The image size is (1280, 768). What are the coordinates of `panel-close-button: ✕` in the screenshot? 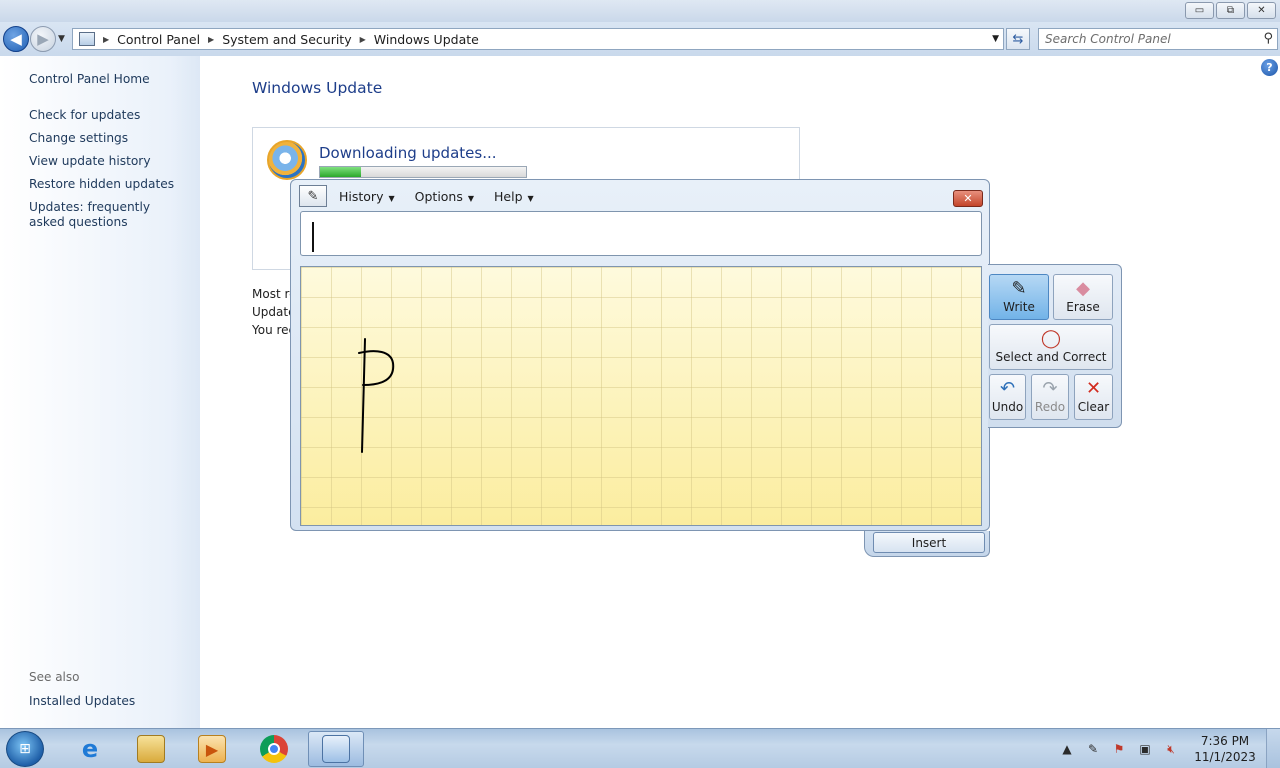 It's located at (968, 198).